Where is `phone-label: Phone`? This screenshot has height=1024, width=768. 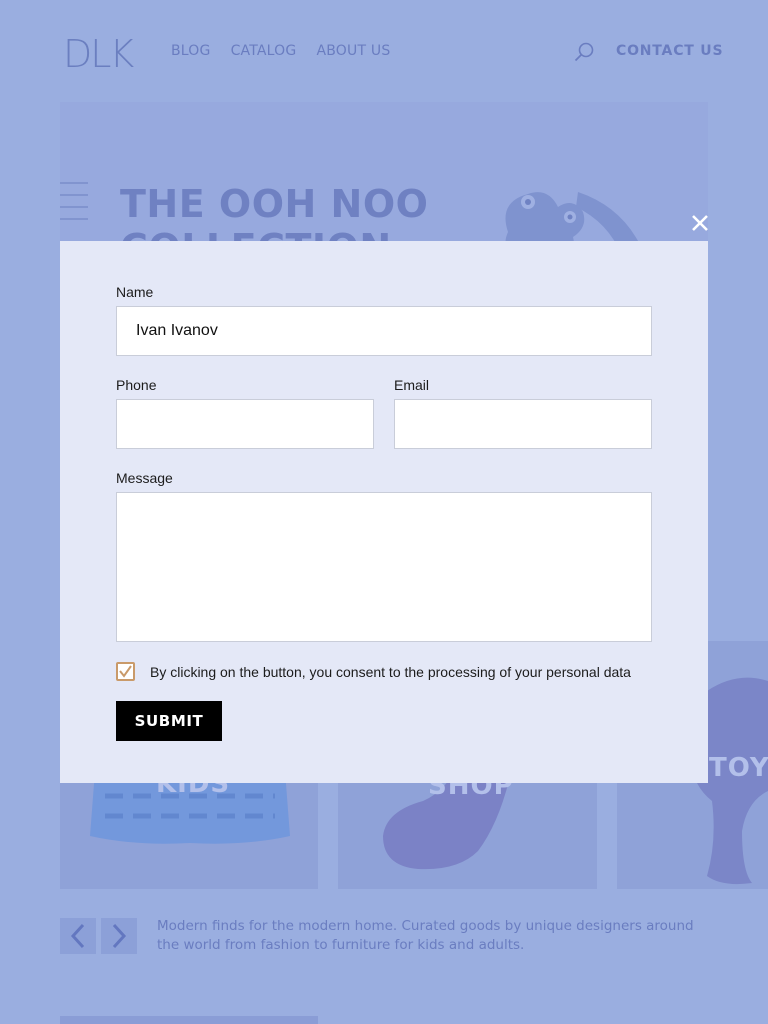 phone-label: Phone is located at coordinates (136, 385).